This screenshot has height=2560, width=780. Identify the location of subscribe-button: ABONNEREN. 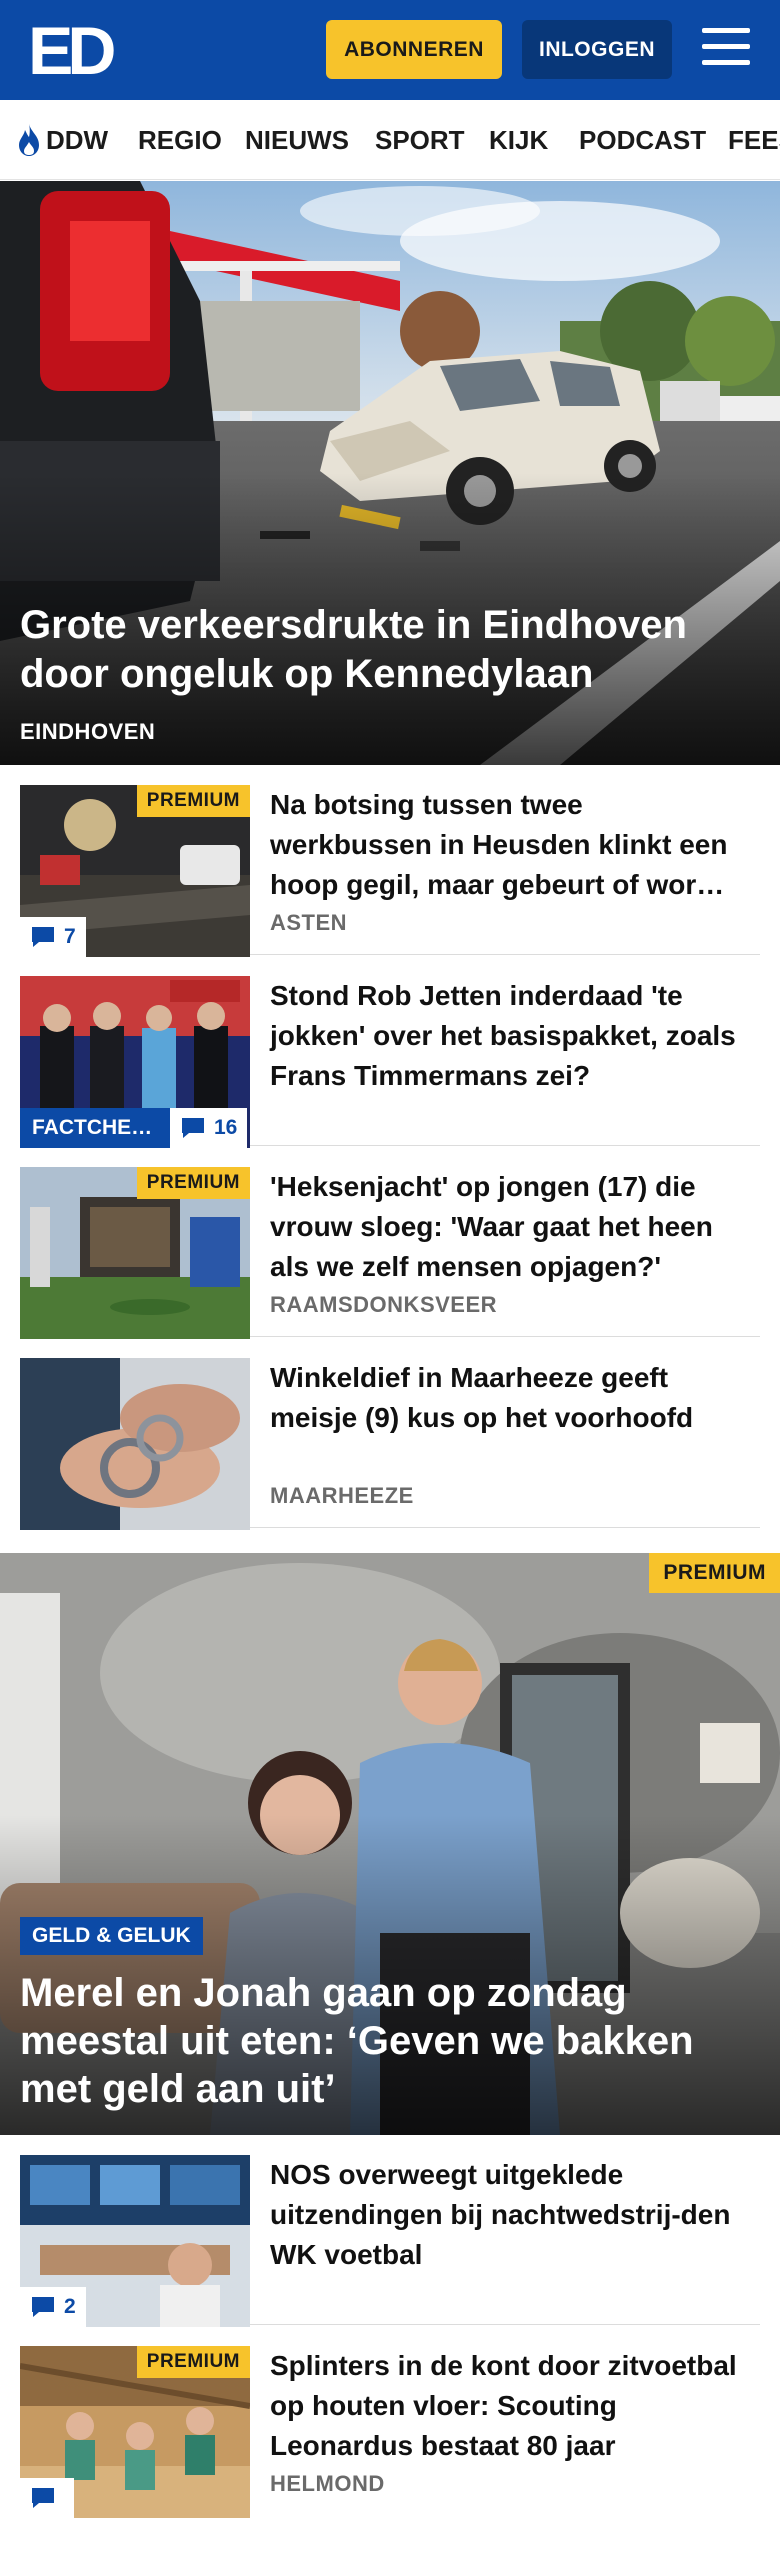
(414, 49).